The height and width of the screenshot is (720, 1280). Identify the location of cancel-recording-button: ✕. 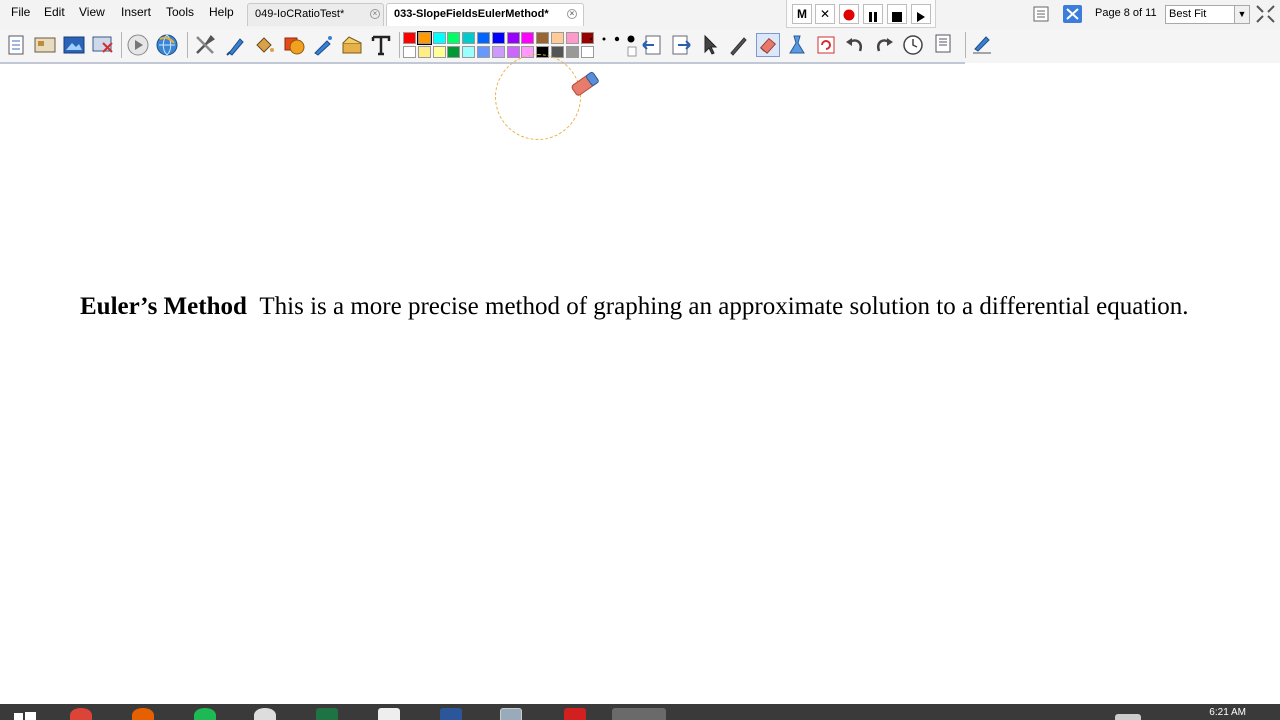
(825, 14).